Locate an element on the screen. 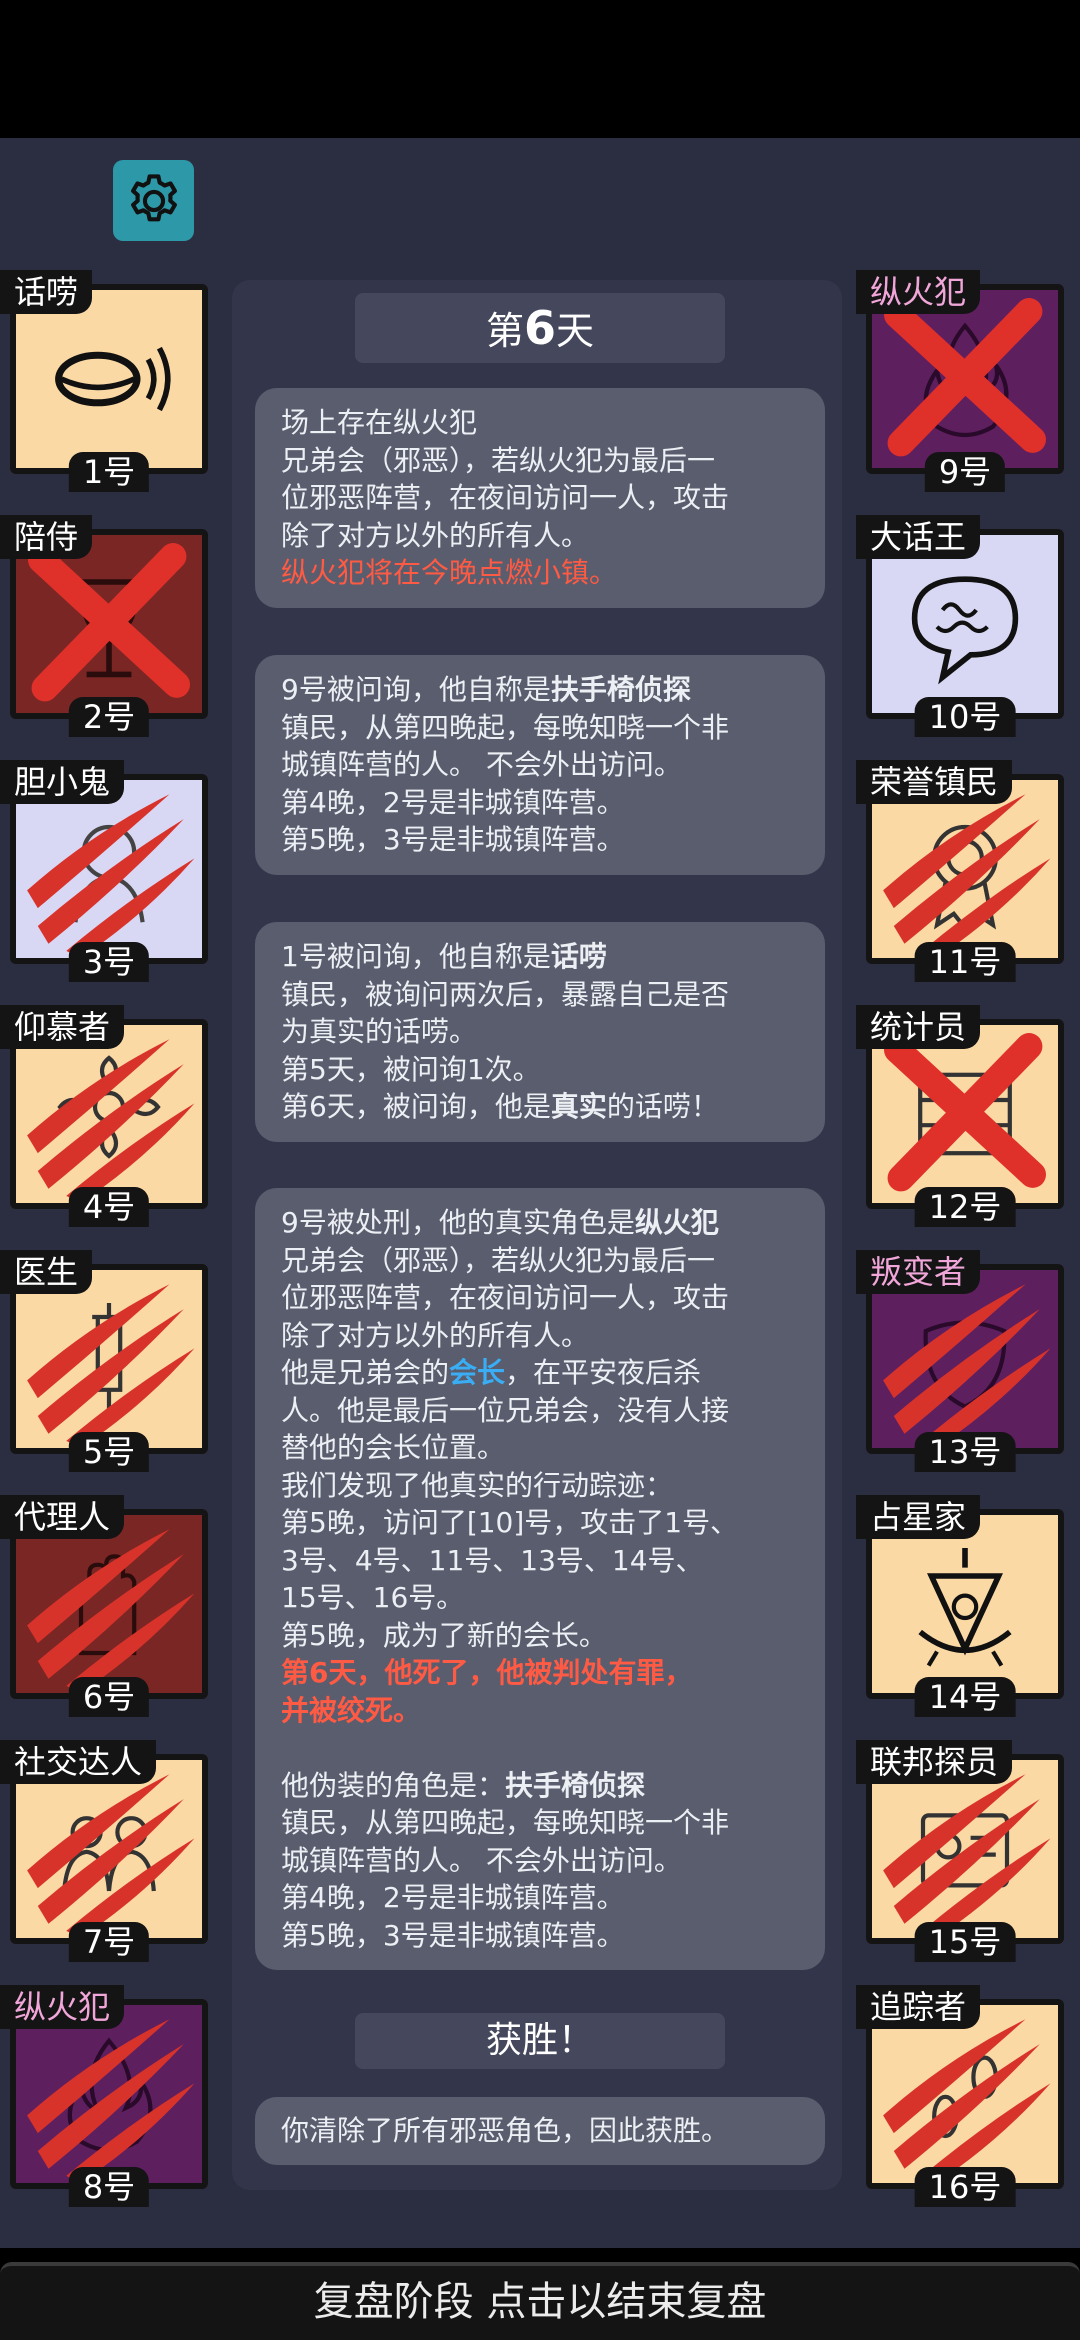 Image resolution: width=1080 pixels, height=2340 pixels. log-line: 9号被处刑，他的真实角色是纵火犯 is located at coordinates (540, 1223).